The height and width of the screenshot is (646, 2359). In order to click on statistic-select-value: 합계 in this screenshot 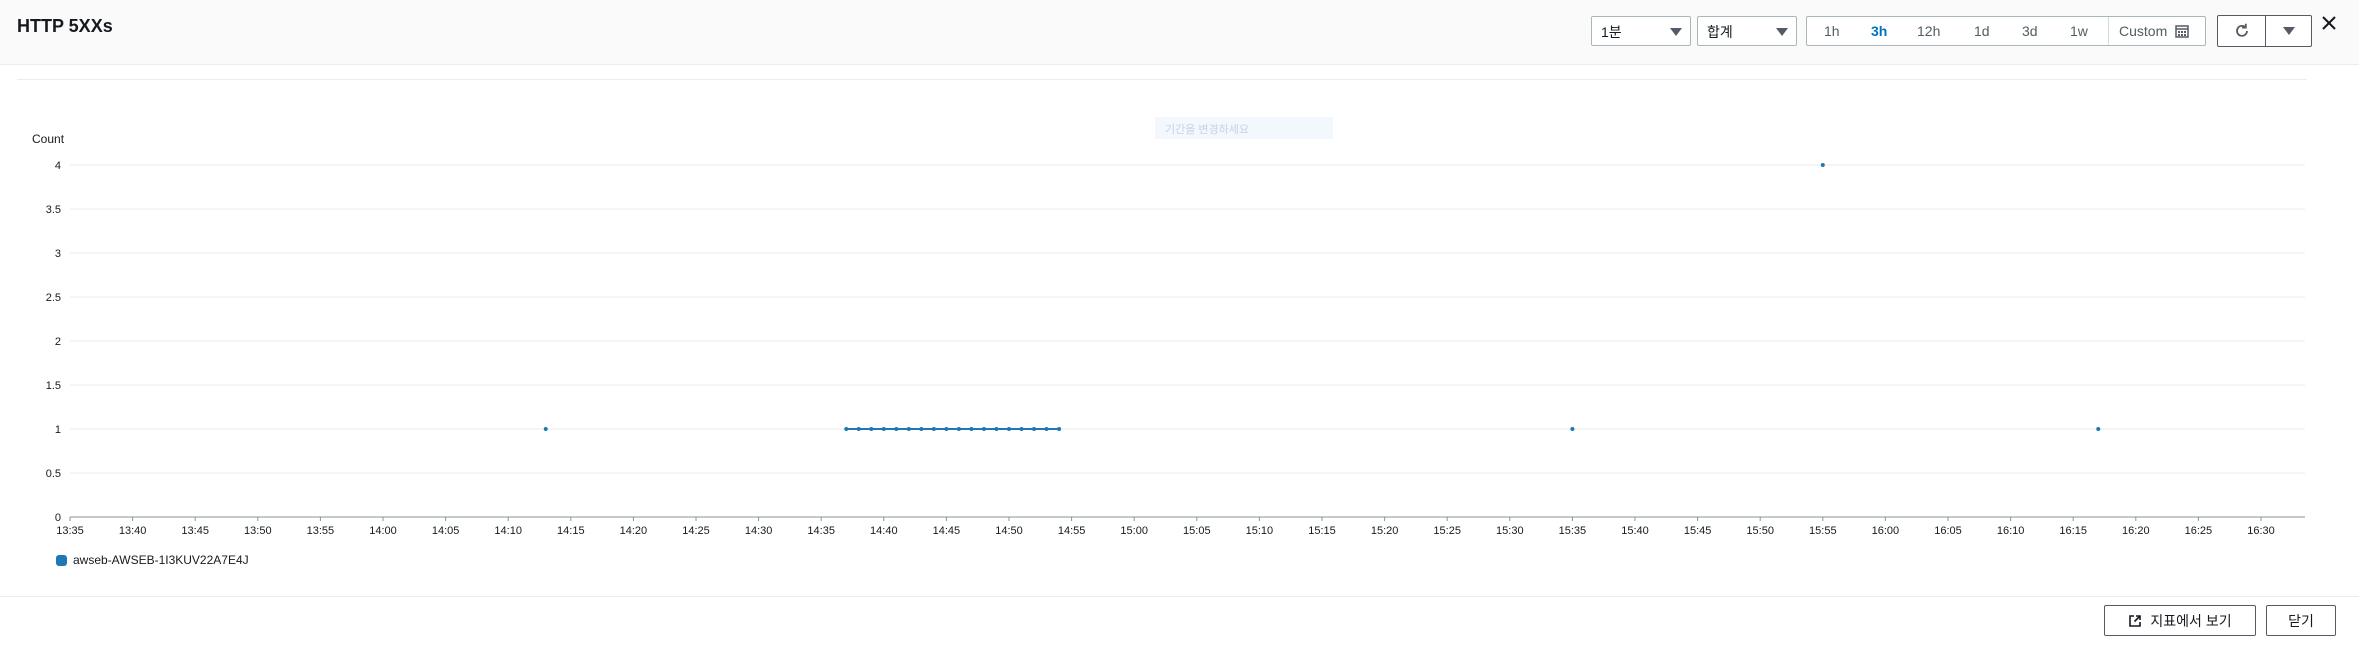, I will do `click(1720, 32)`.